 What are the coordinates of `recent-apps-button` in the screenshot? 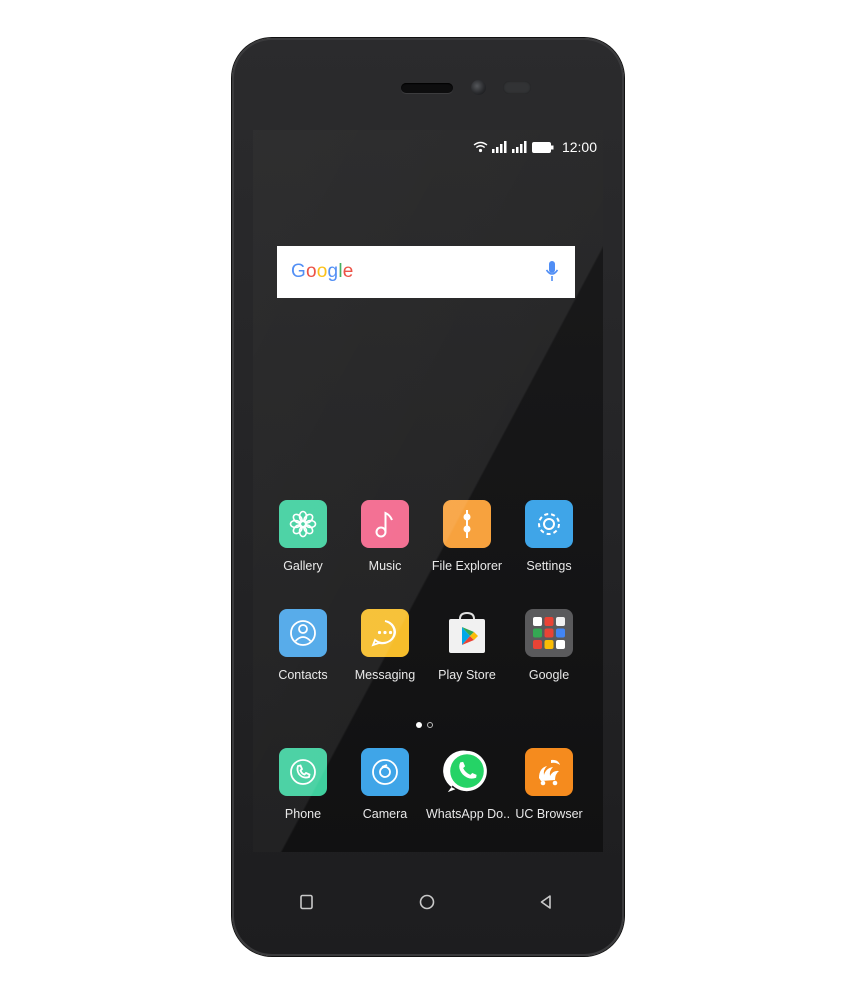 It's located at (307, 902).